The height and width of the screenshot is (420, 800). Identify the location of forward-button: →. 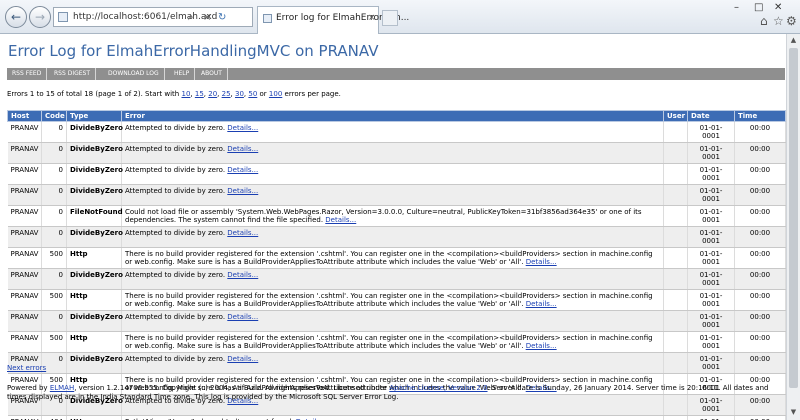
(40, 17).